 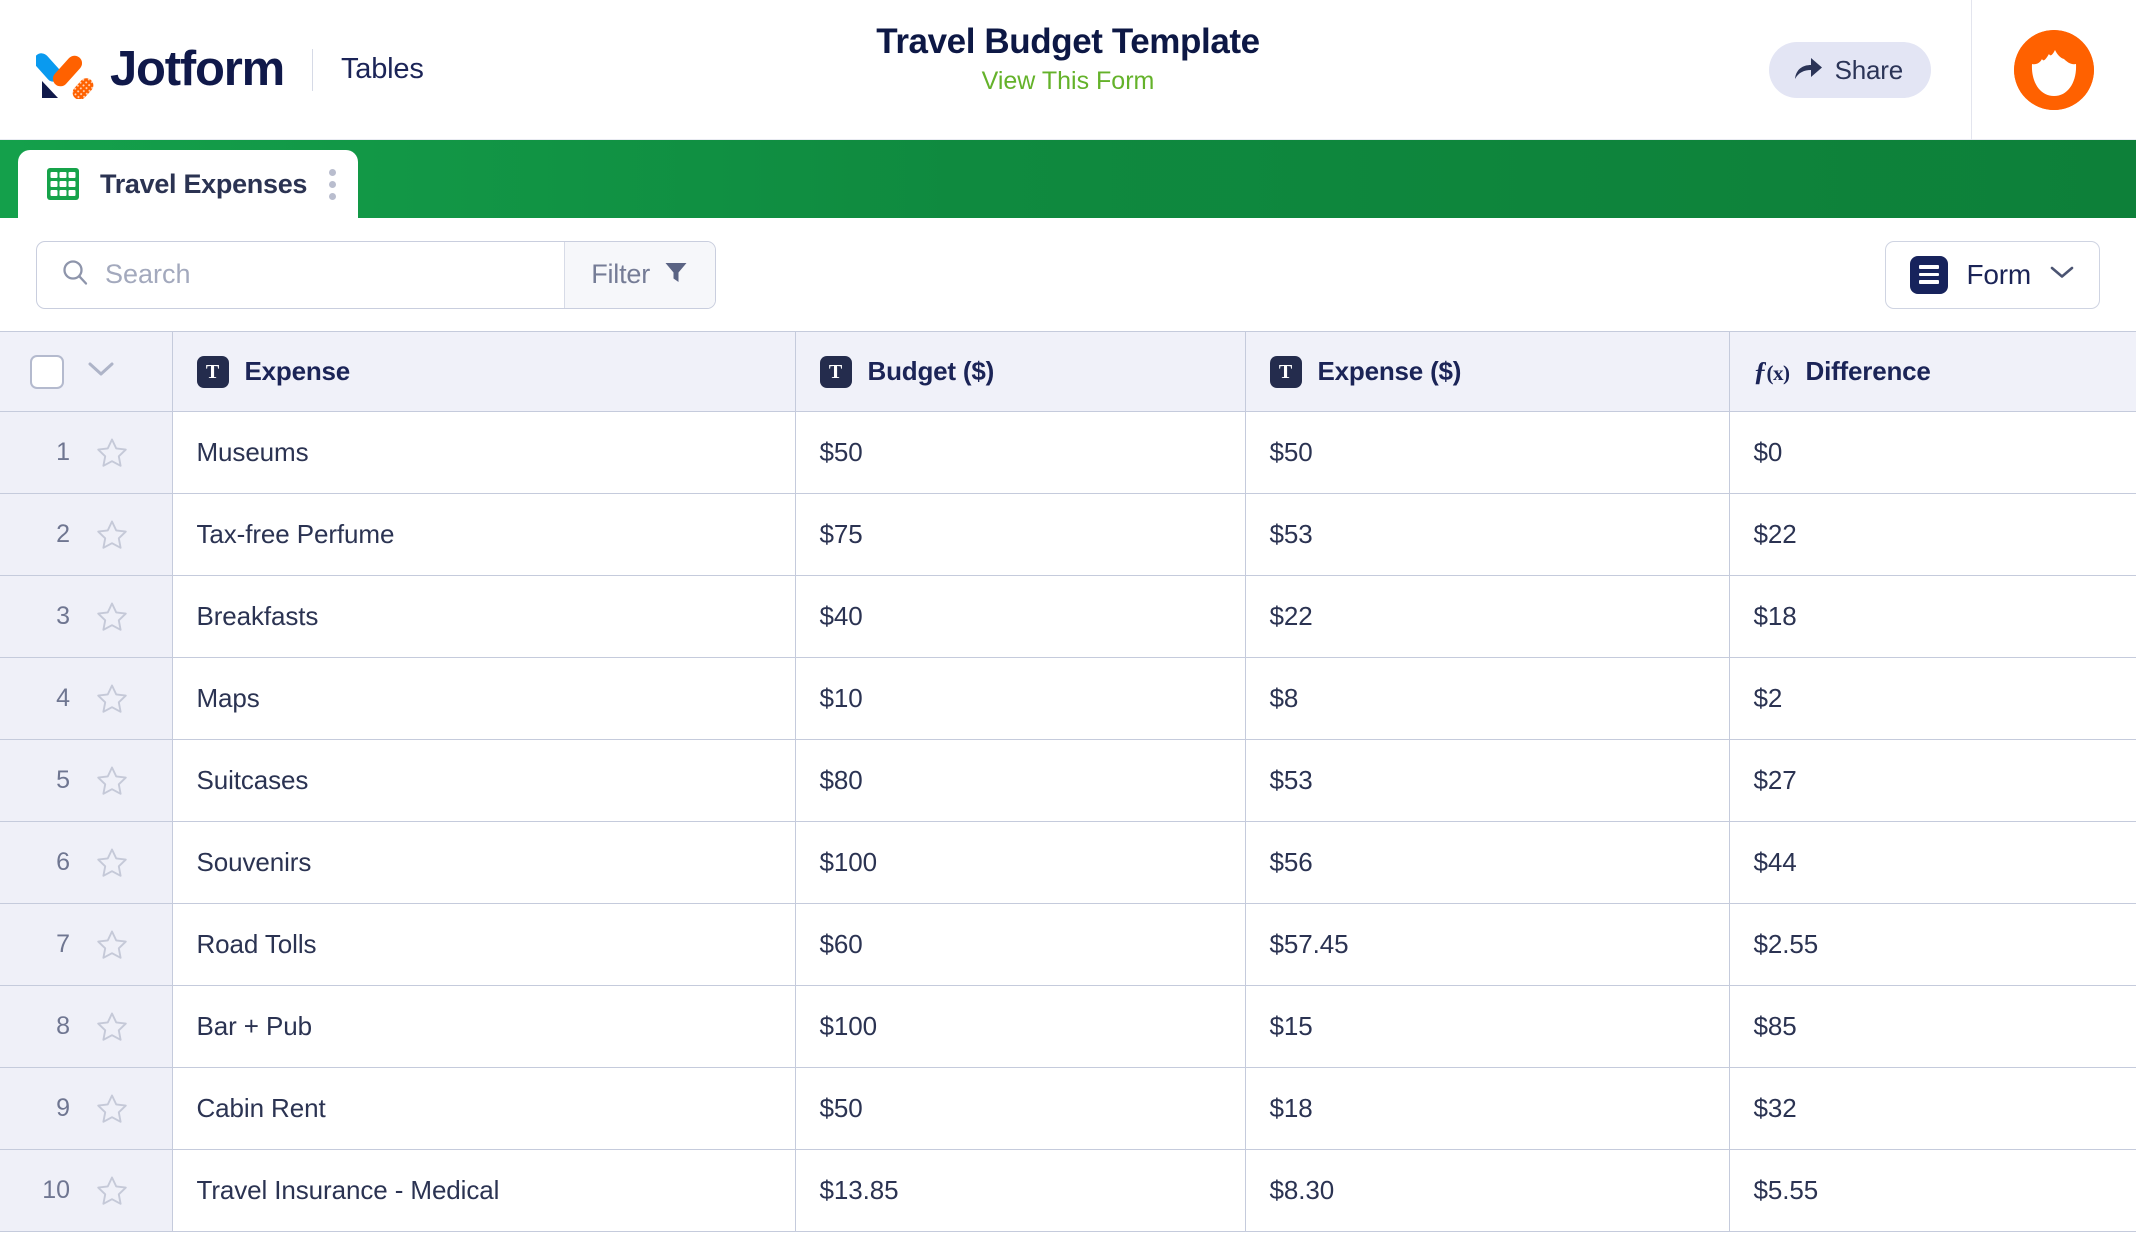 What do you see at coordinates (1775, 862) in the screenshot?
I see `cell-value: $44` at bounding box center [1775, 862].